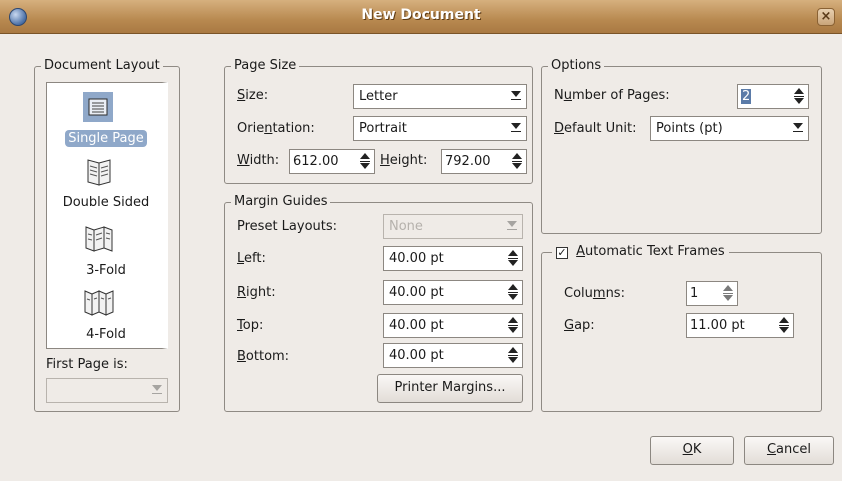  I want to click on text-frames-checkbox: ✓, so click(562, 253).